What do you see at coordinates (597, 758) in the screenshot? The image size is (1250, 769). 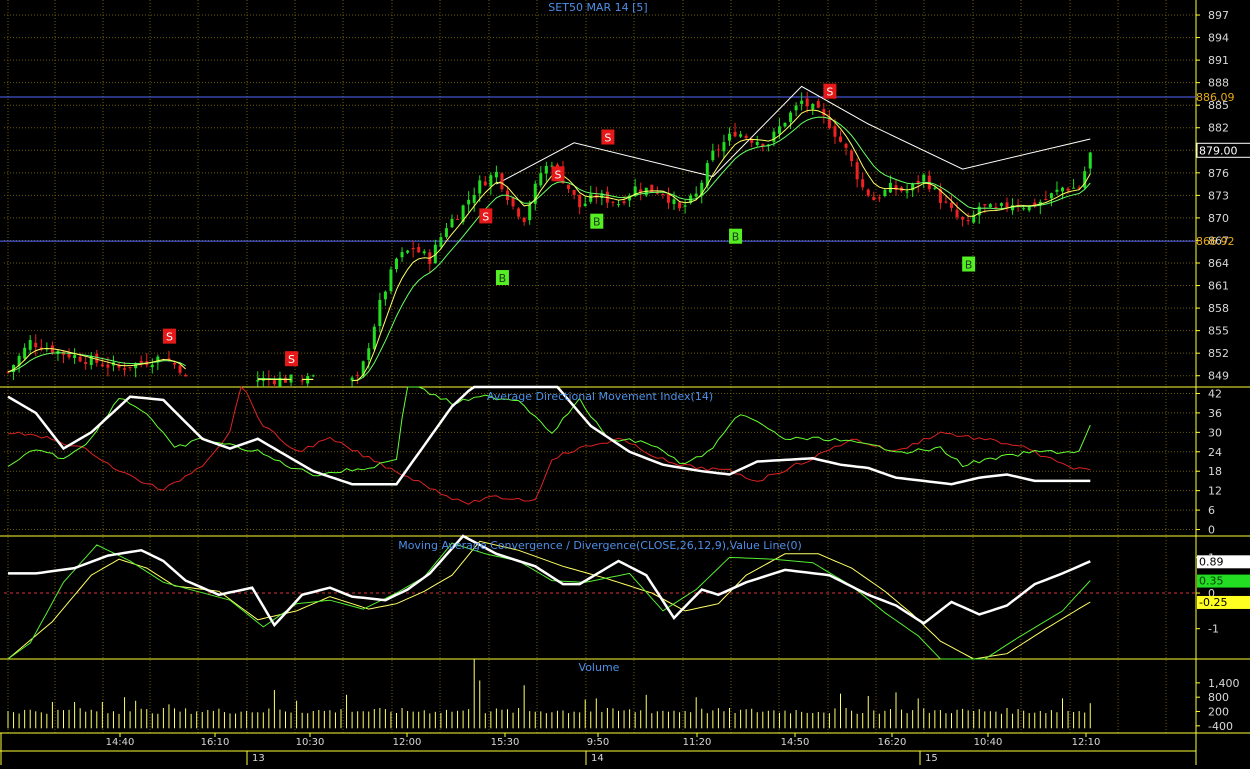 I see `day-label: 14` at bounding box center [597, 758].